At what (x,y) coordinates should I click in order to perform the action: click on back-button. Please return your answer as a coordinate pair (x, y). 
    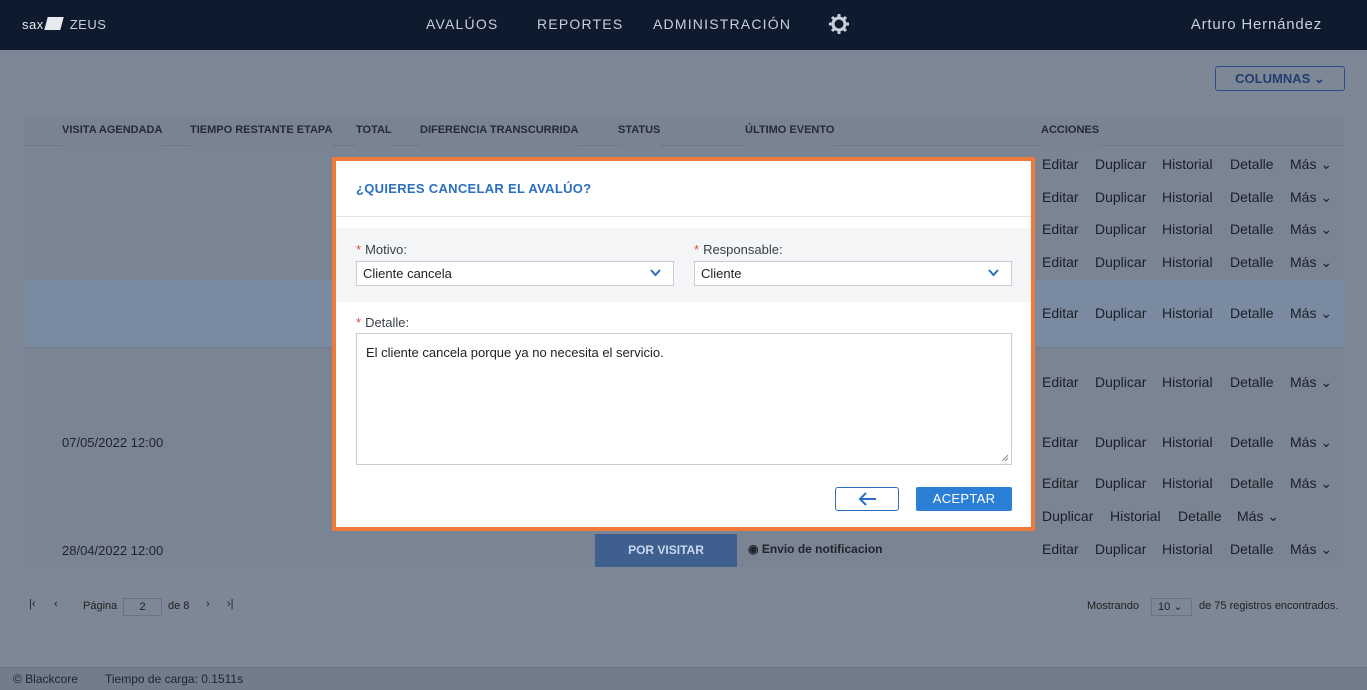
    Looking at the image, I should click on (867, 499).